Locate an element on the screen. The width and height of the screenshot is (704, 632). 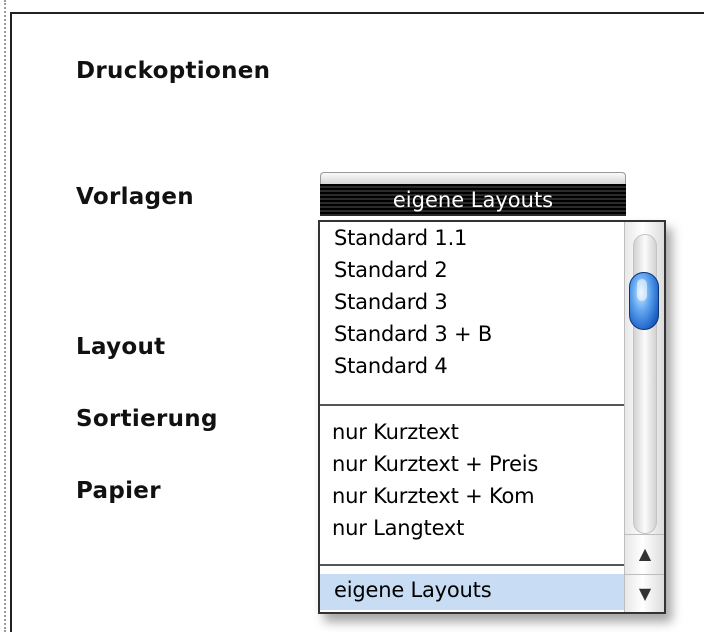
vorlagen-label: Vorlagen is located at coordinates (135, 197).